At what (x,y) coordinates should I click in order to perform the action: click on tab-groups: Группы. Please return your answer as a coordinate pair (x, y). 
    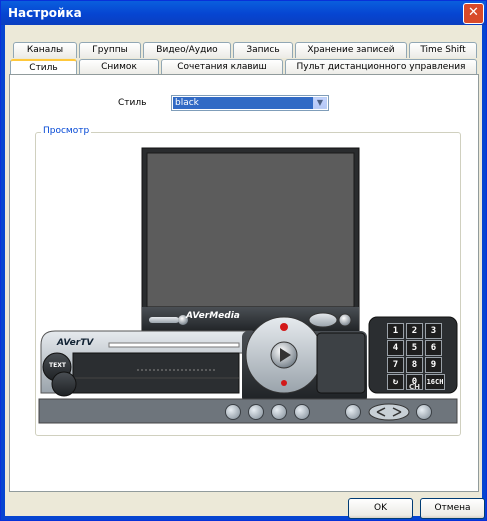
    Looking at the image, I should click on (110, 50).